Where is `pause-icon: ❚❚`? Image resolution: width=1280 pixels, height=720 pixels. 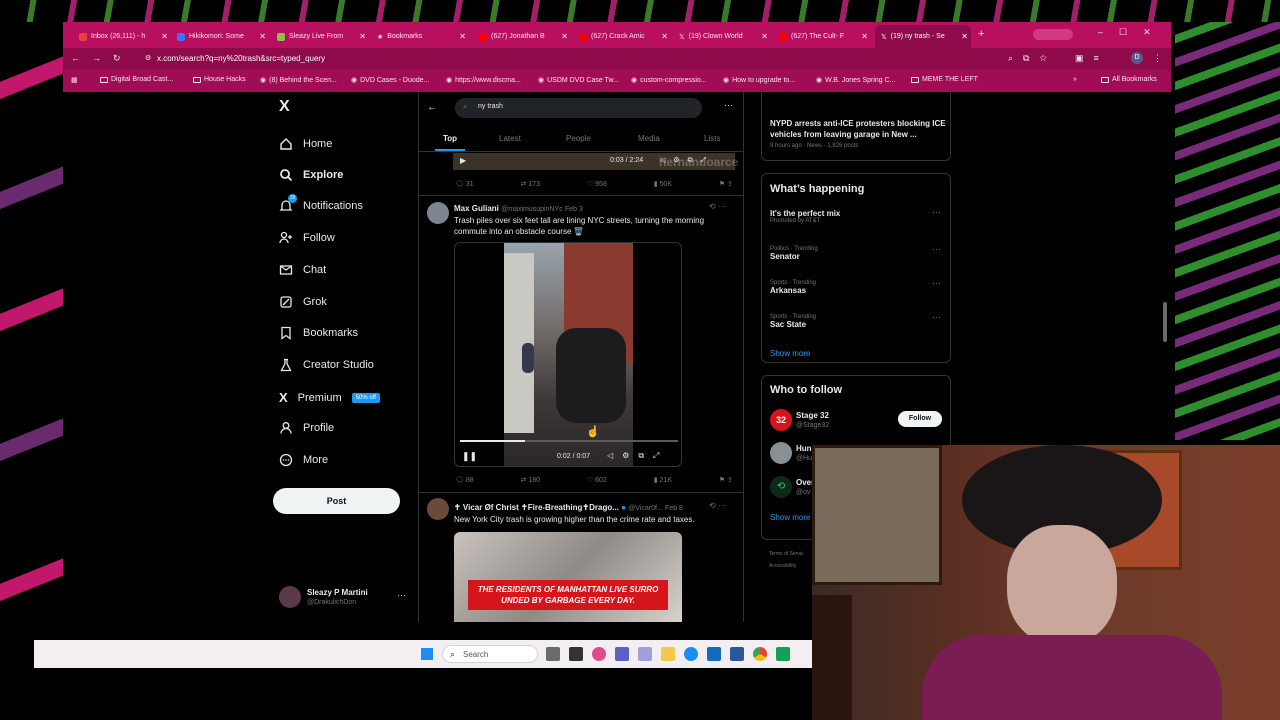
pause-icon: ❚❚ is located at coordinates (469, 456).